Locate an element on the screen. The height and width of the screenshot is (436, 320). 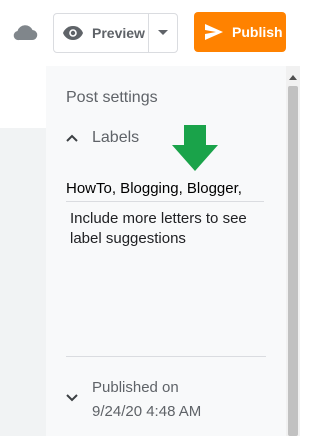
scrollbar-thumb is located at coordinates (293, 261).